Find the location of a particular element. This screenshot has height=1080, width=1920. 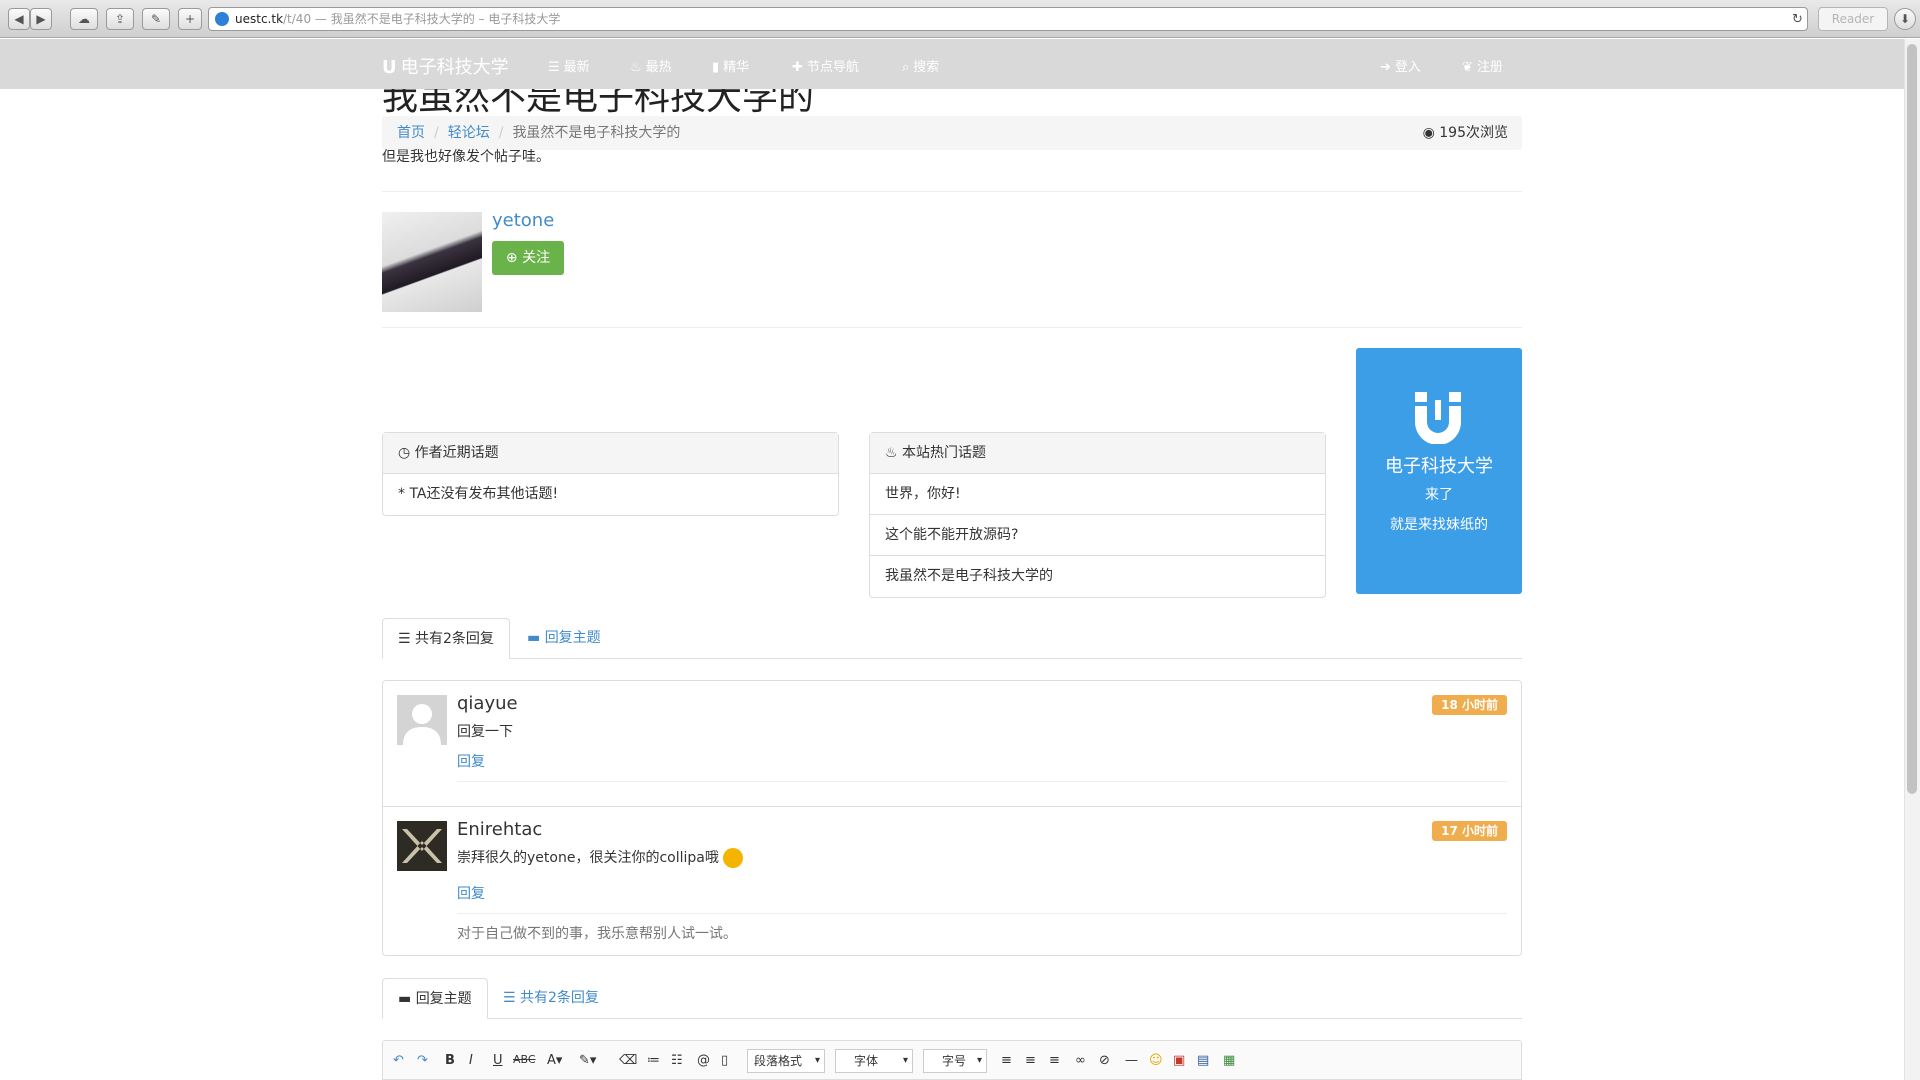

nav-hot: ♨ 最热 is located at coordinates (651, 65).